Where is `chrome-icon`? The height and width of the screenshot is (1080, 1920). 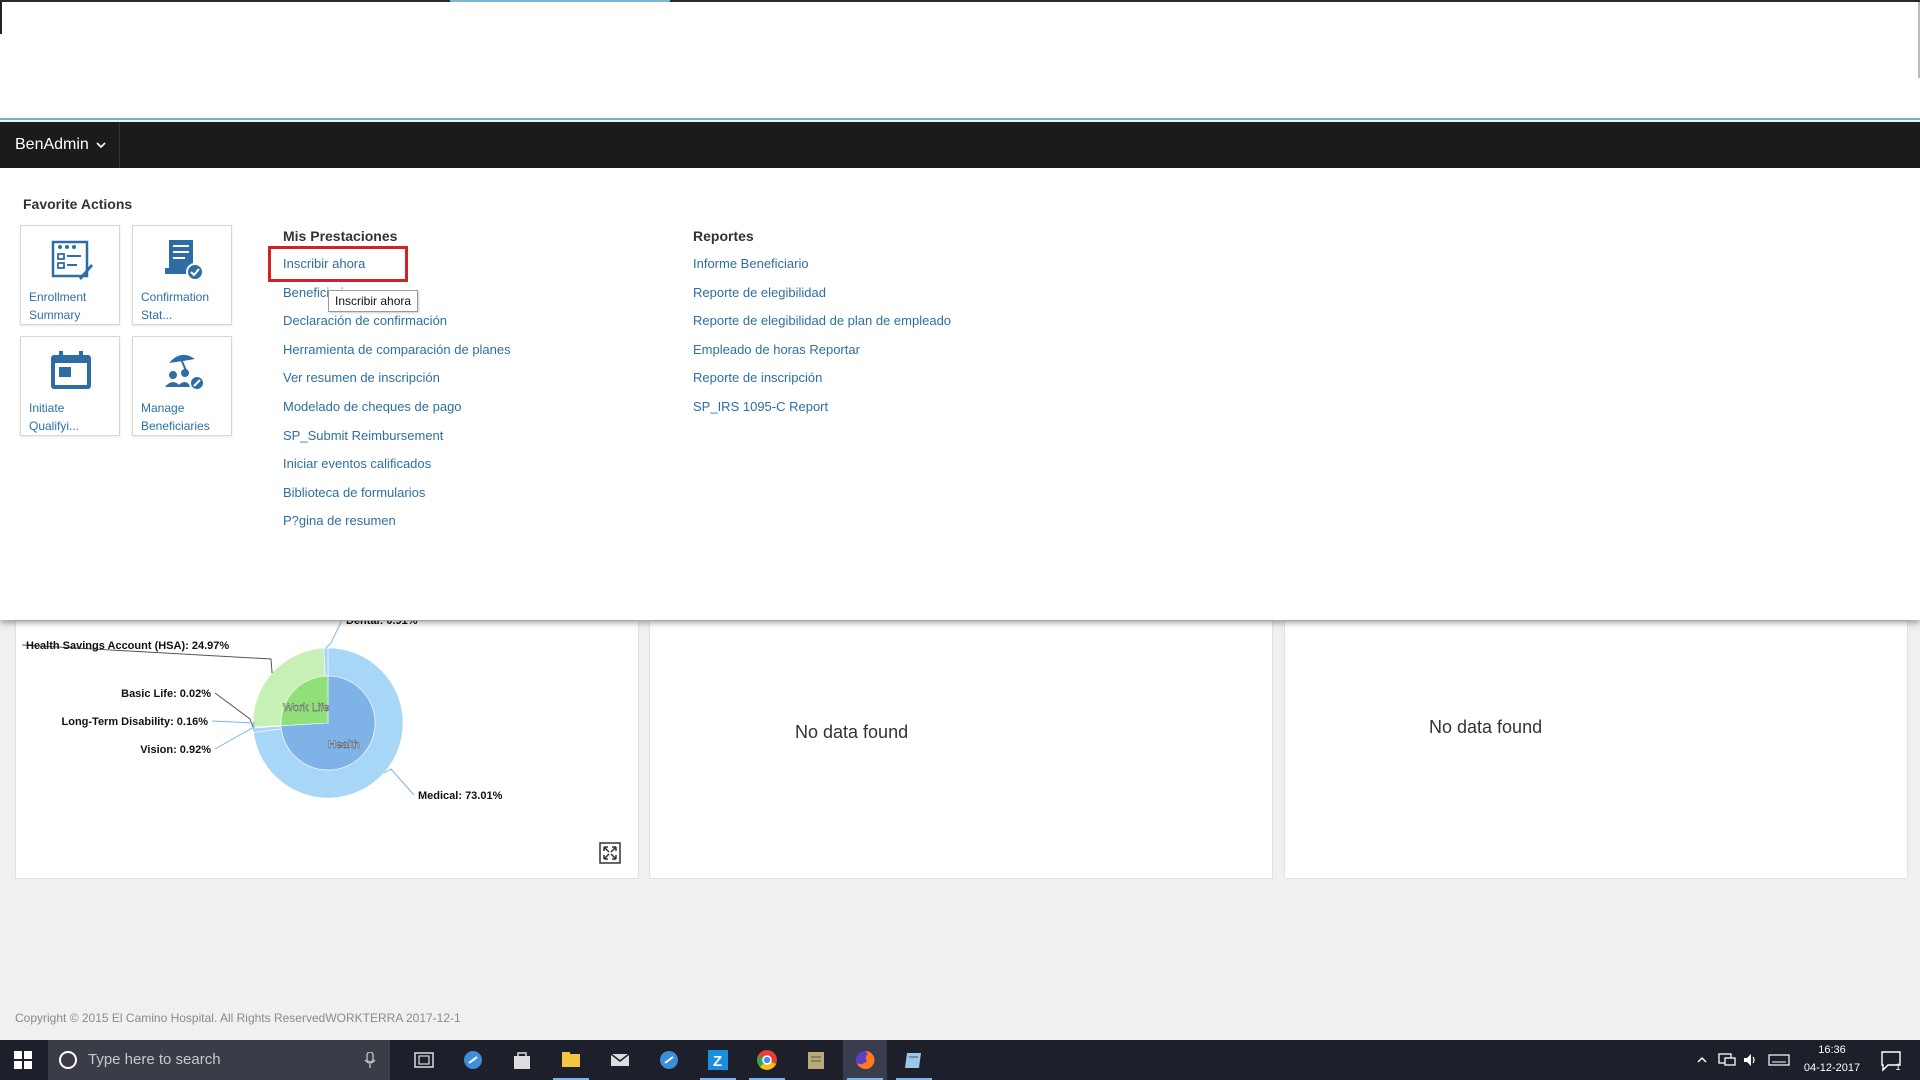
chrome-icon is located at coordinates (767, 1060).